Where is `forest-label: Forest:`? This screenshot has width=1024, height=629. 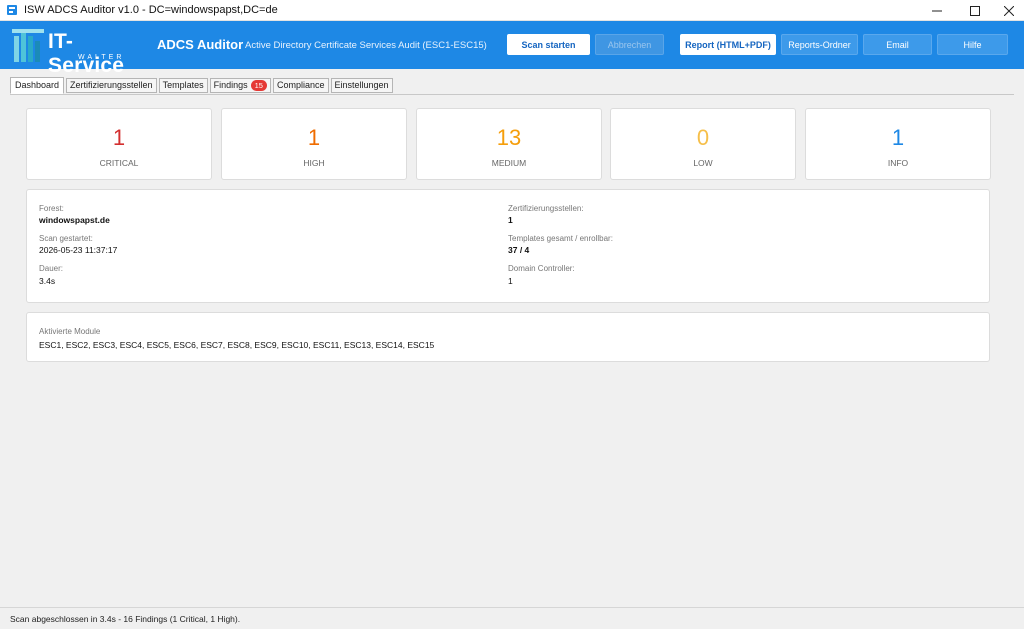
forest-label: Forest: is located at coordinates (51, 208).